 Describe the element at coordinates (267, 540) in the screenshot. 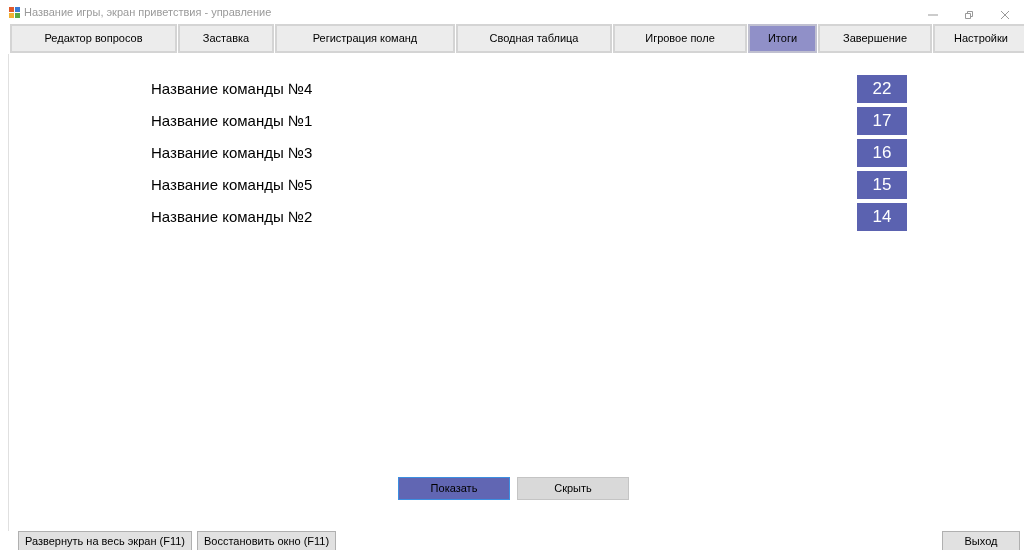

I see `footer-button: Восстановить окно (F11)` at that location.